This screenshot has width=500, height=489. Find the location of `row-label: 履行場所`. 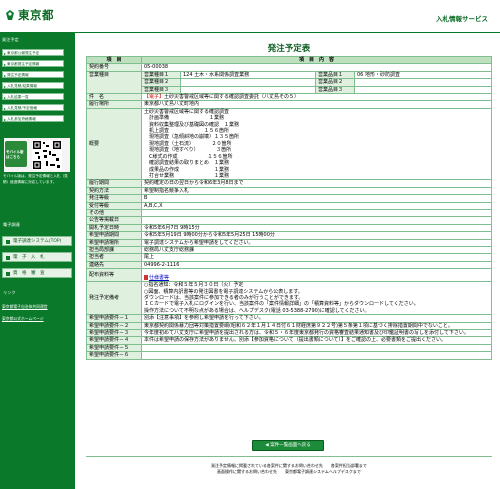

row-label: 履行場所 is located at coordinates (114, 104).